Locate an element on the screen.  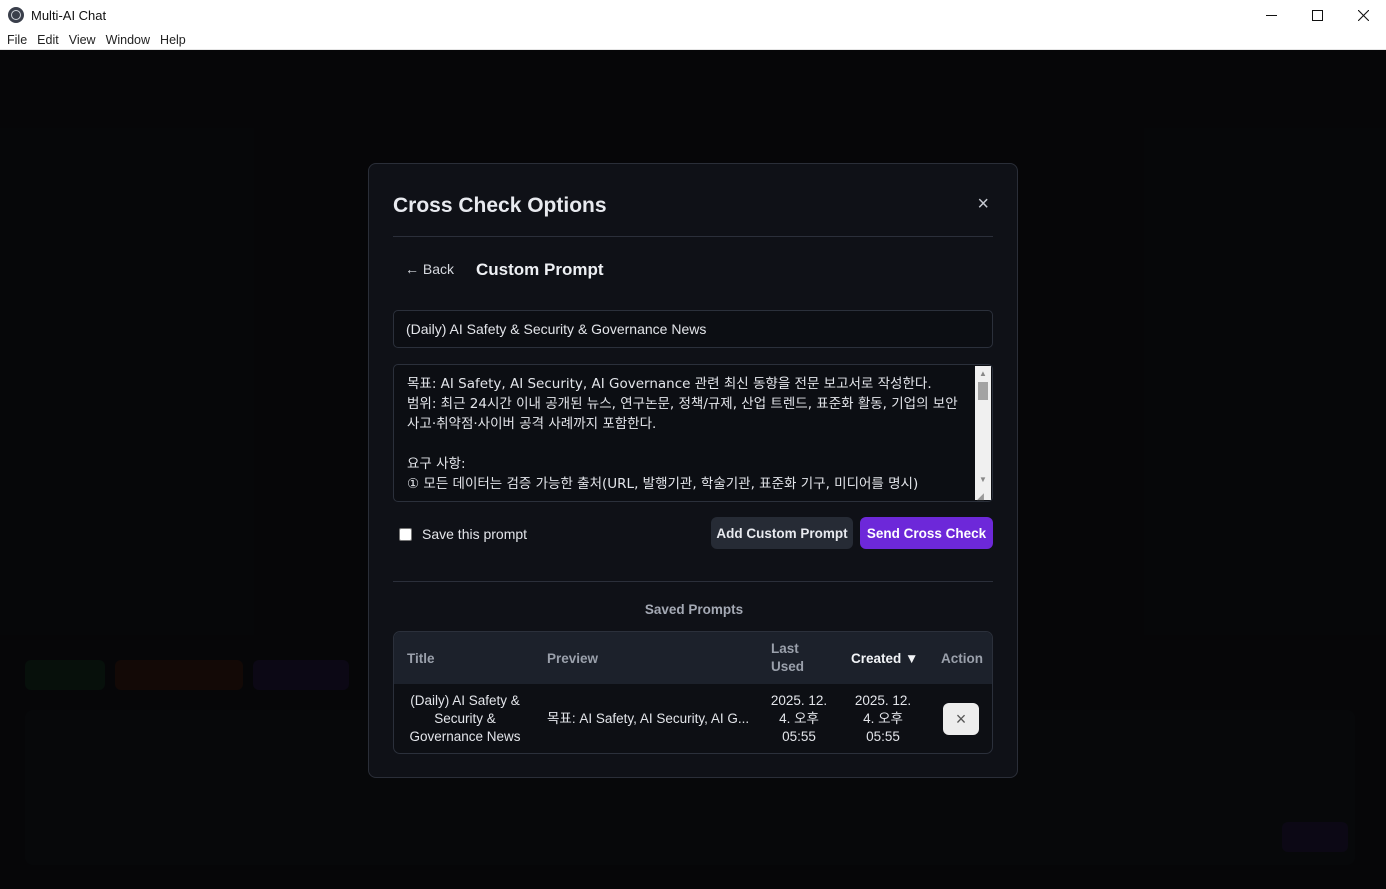
menu-edit: Edit is located at coordinates (48, 40).